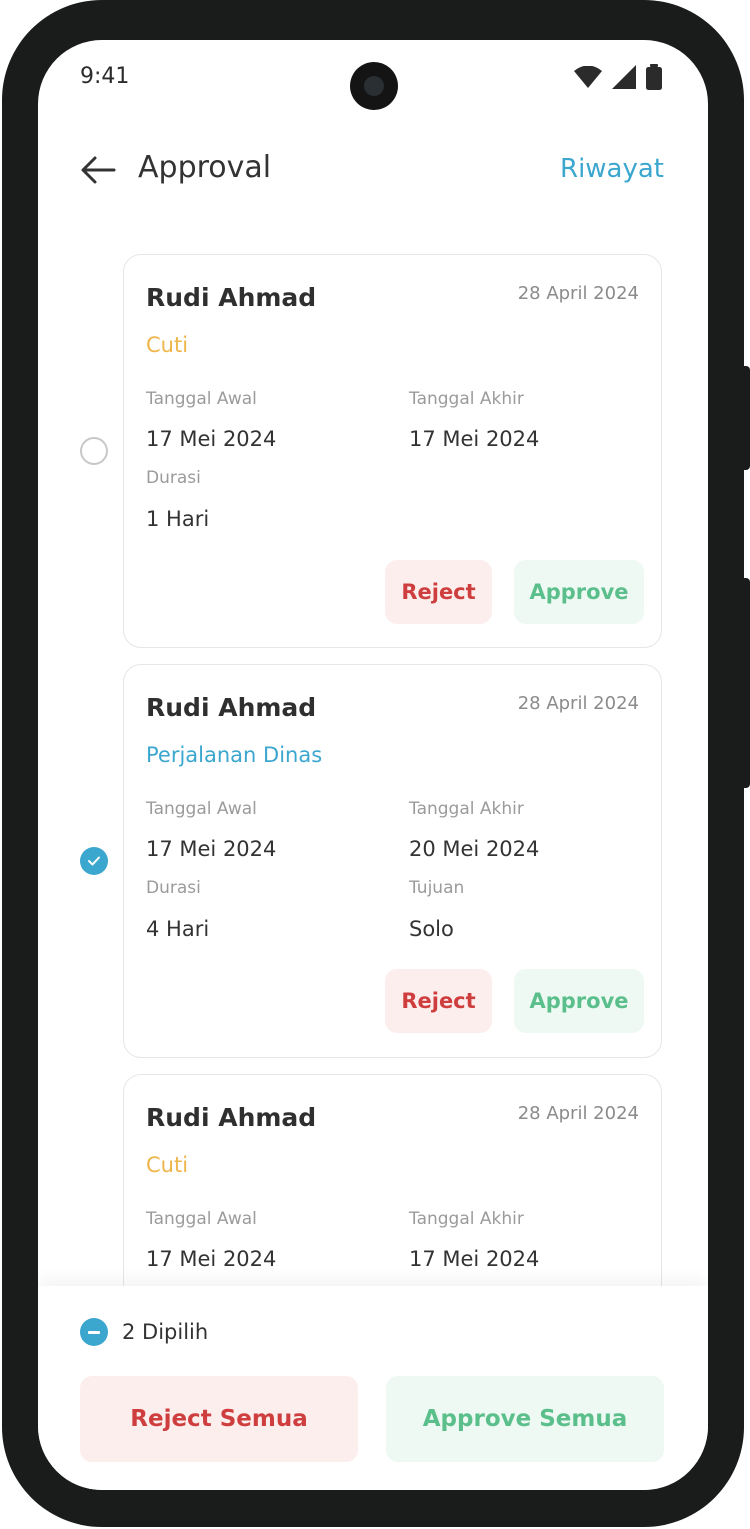 This screenshot has width=750, height=1529. Describe the element at coordinates (431, 929) in the screenshot. I see `destination-value: Solo` at that location.